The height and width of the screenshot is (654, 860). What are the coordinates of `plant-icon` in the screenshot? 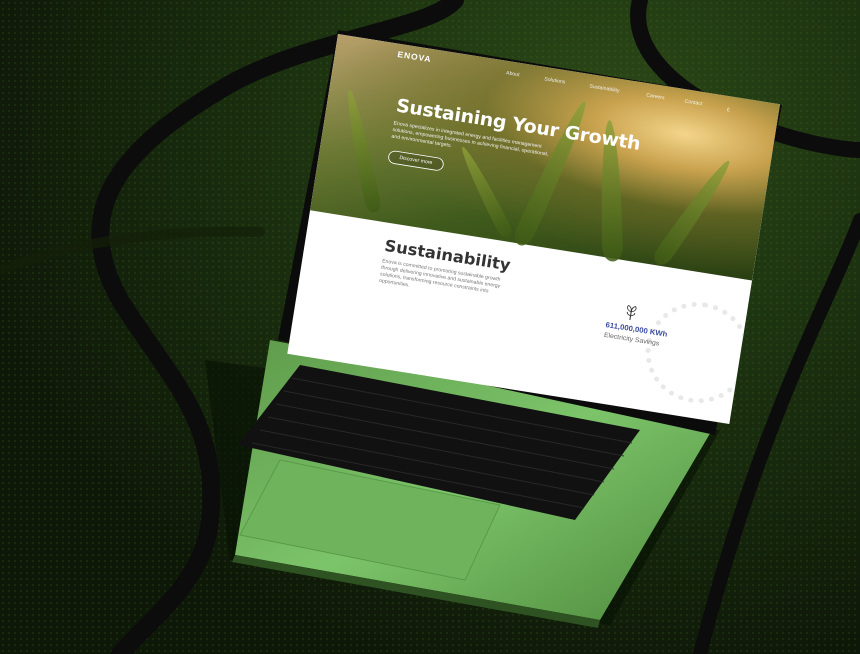 It's located at (631, 312).